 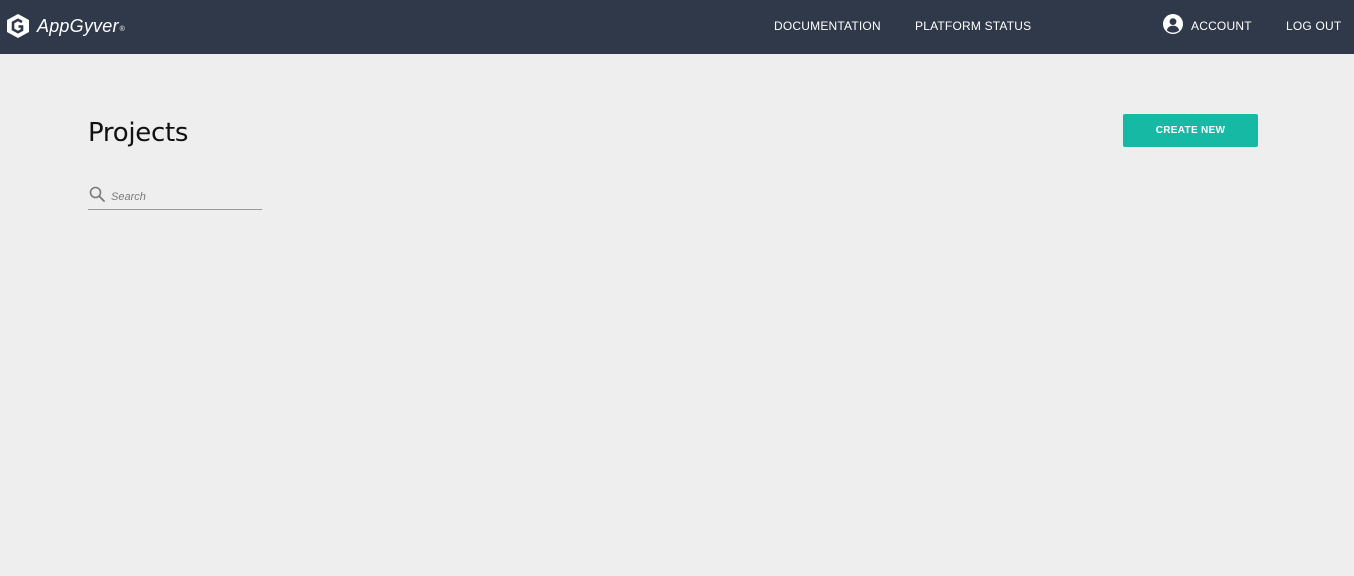 What do you see at coordinates (99, 196) in the screenshot?
I see `search-icon` at bounding box center [99, 196].